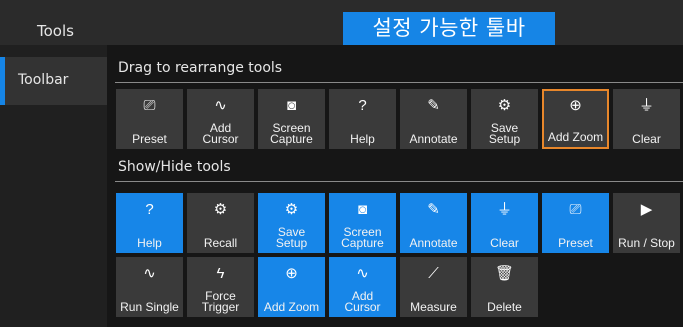 The image size is (683, 327). I want to click on run-stop-button: ▶ Run / Stop, so click(646, 223).